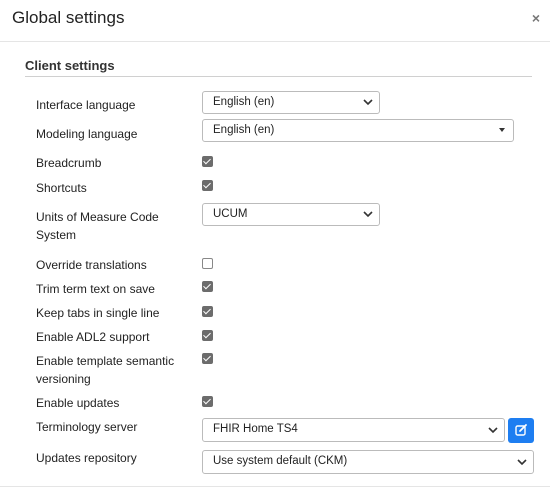  What do you see at coordinates (105, 370) in the screenshot?
I see `template-versioning-label: Enable template semantic versioning` at bounding box center [105, 370].